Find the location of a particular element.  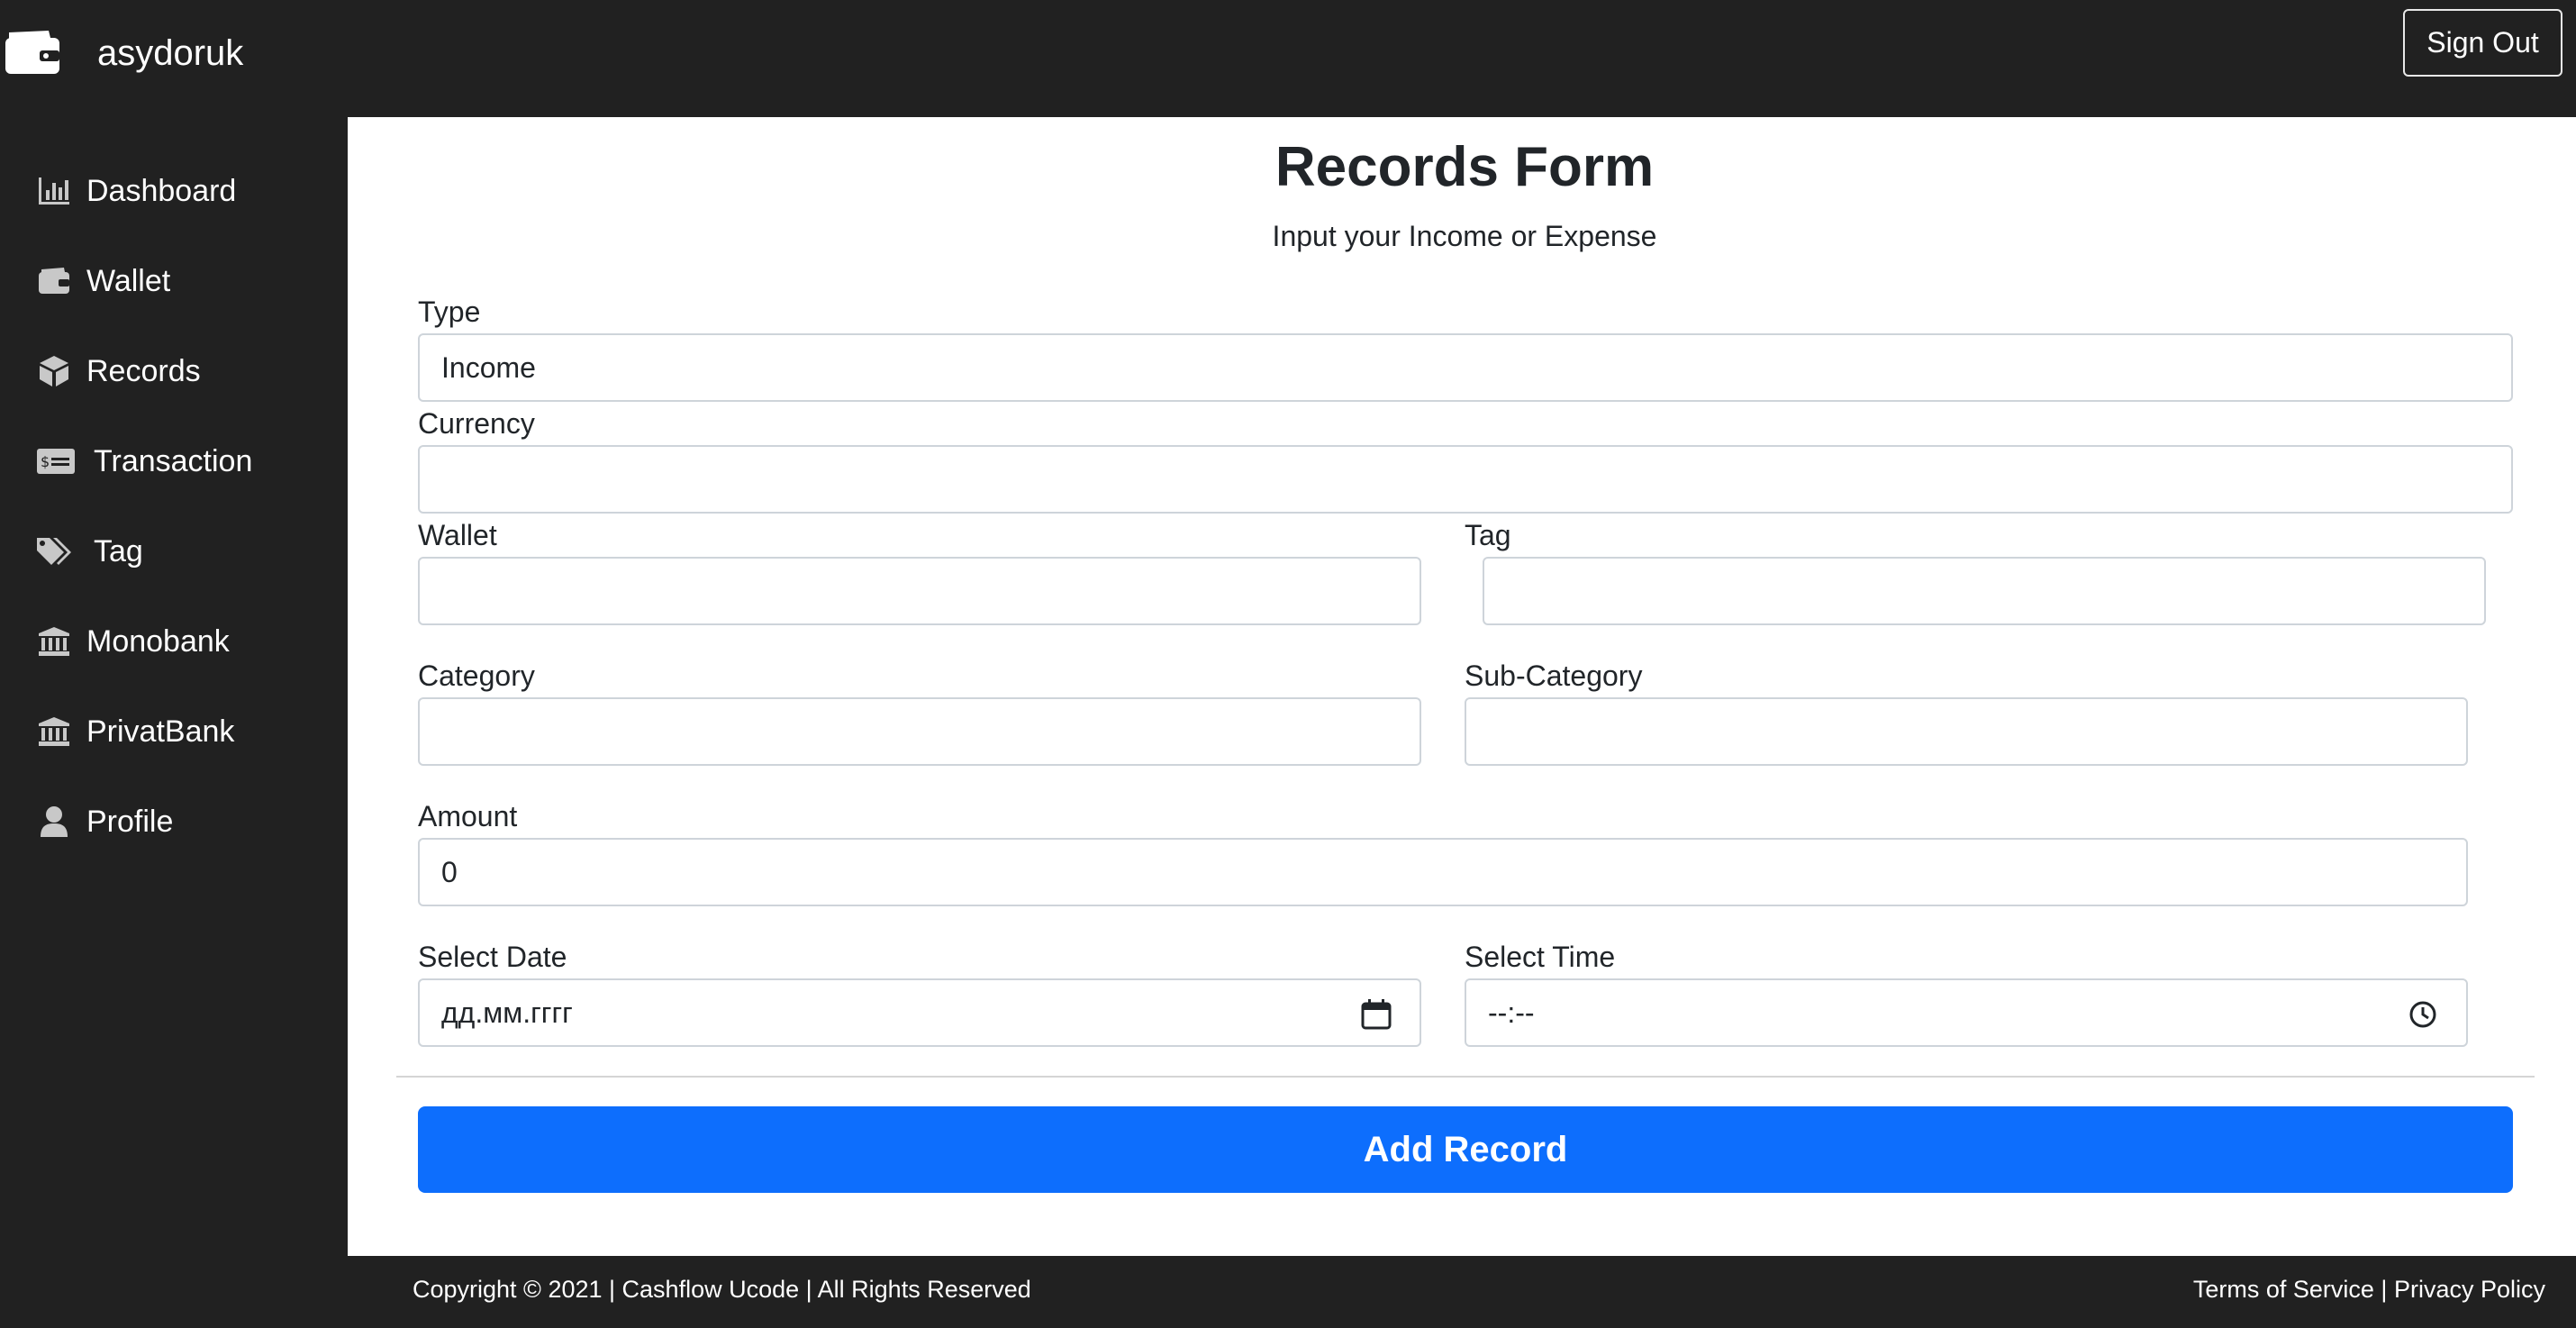

wallet-icon is located at coordinates (54, 281).